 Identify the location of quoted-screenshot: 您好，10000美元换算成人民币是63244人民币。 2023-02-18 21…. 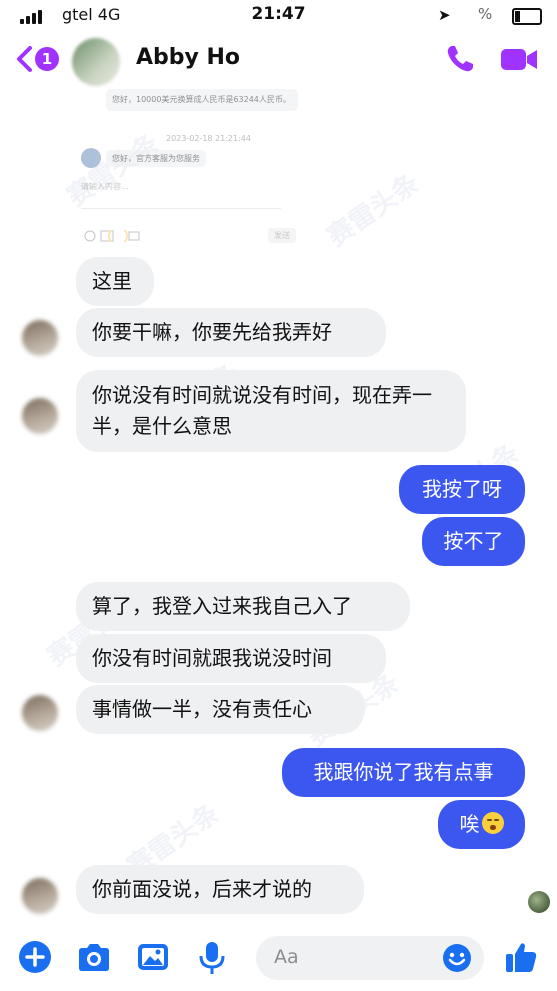
(198, 171).